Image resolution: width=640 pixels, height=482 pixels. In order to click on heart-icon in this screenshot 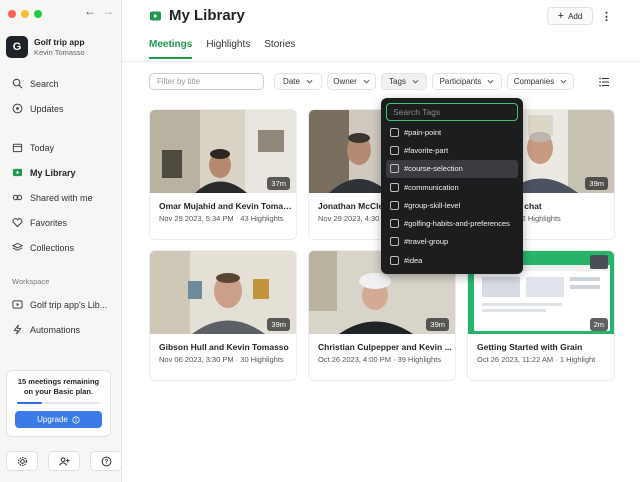, I will do `click(17, 223)`.